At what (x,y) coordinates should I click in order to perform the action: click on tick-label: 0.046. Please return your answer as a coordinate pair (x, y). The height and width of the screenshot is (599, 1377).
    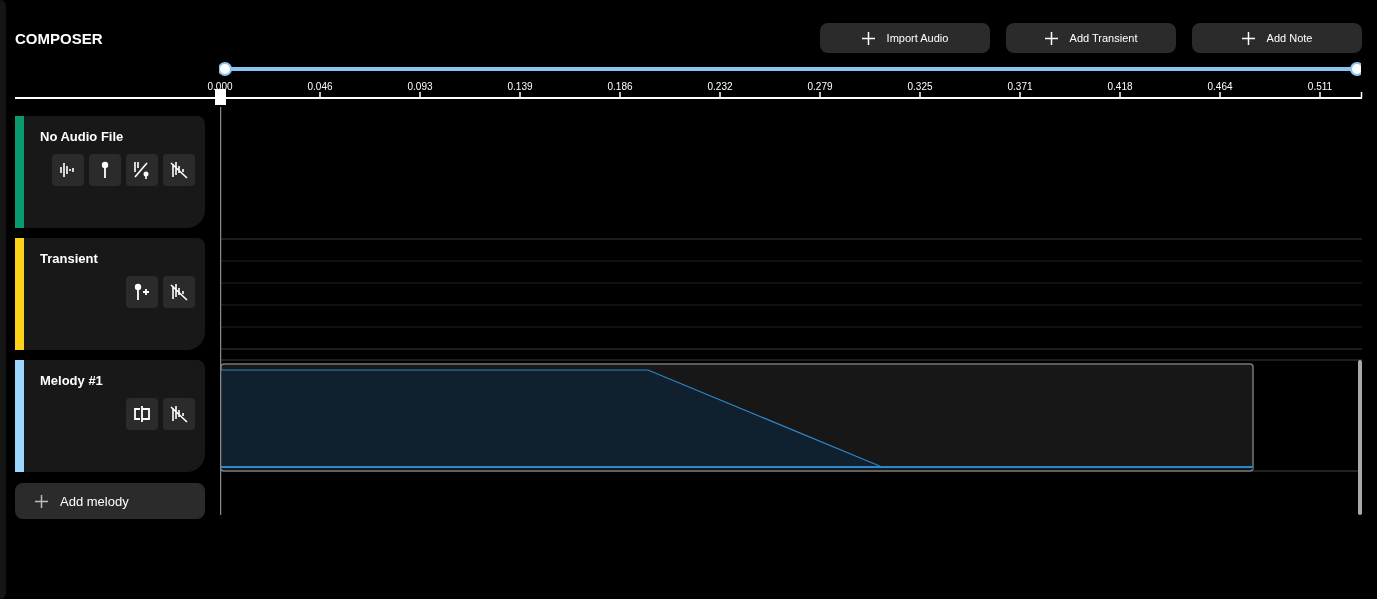
    Looking at the image, I should click on (320, 86).